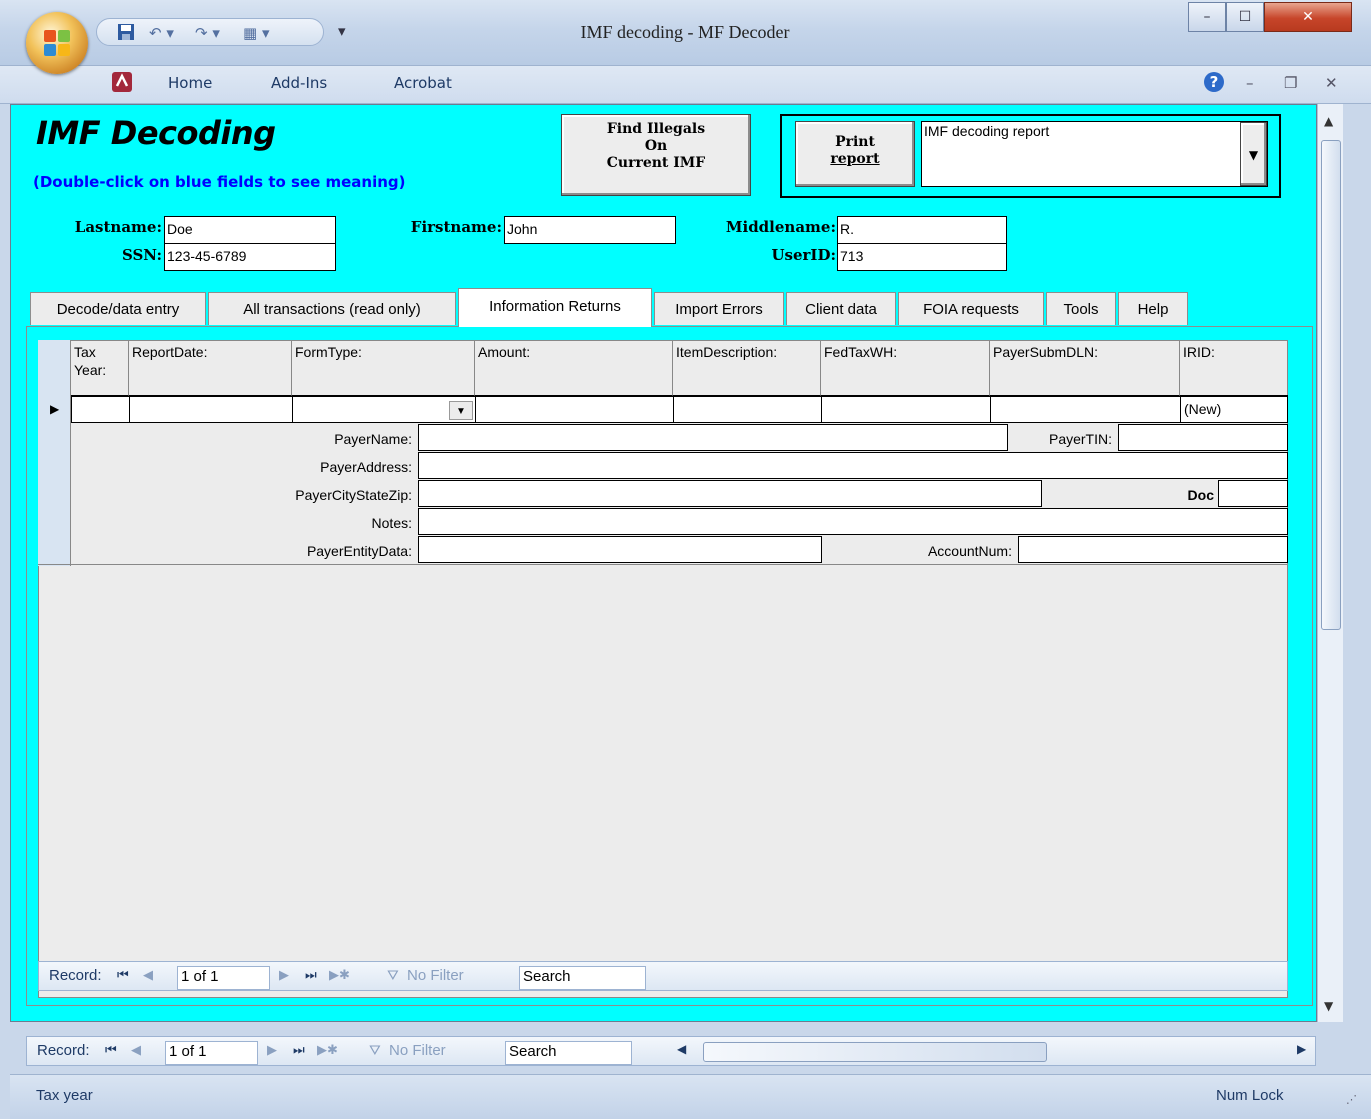 This screenshot has width=1371, height=1119. What do you see at coordinates (211, 1053) in the screenshot?
I see `main-record-position: 1 of 1` at bounding box center [211, 1053].